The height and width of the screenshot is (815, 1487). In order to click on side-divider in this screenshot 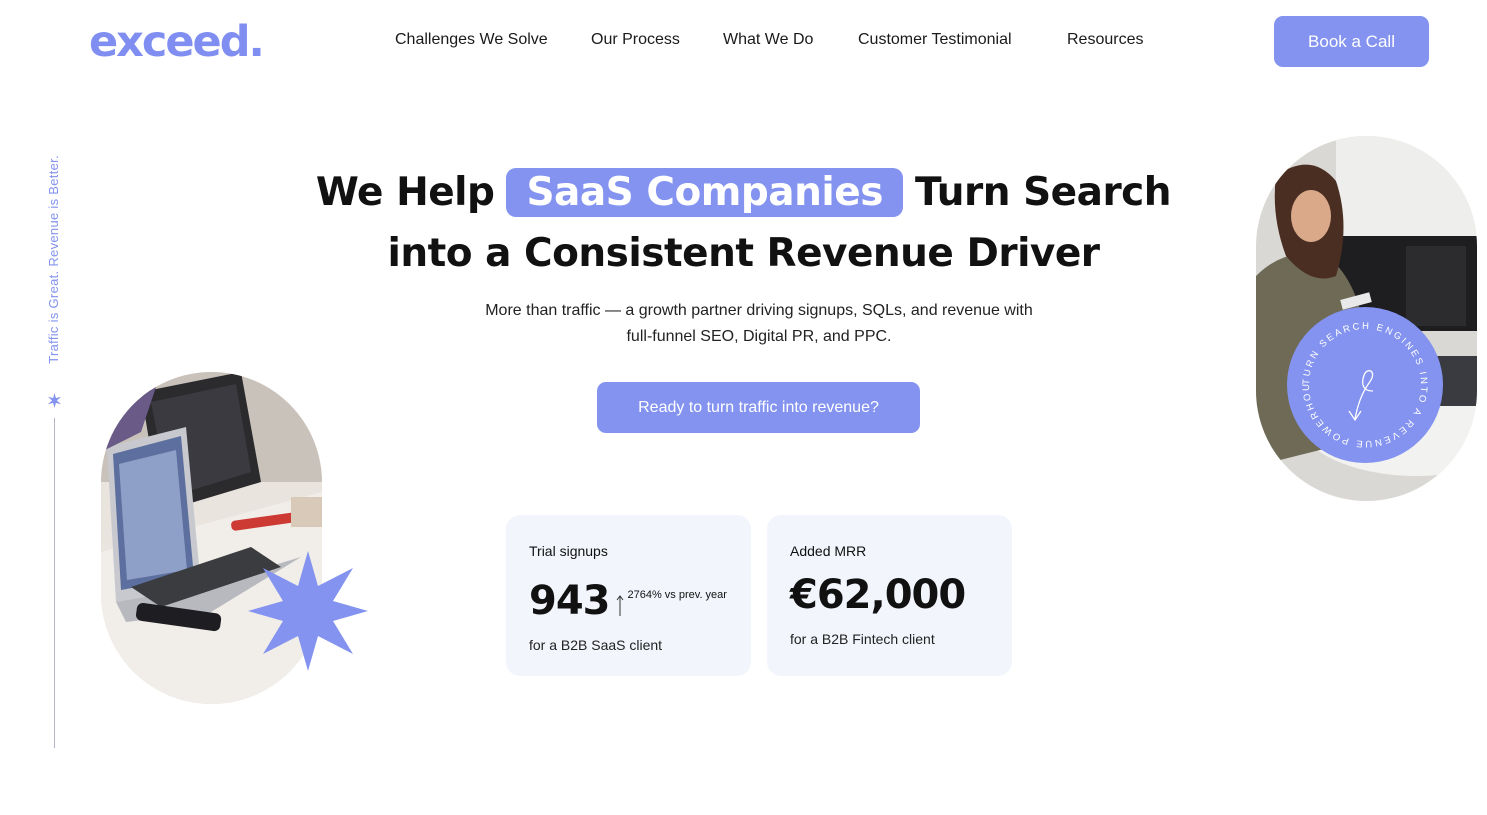, I will do `click(54, 583)`.